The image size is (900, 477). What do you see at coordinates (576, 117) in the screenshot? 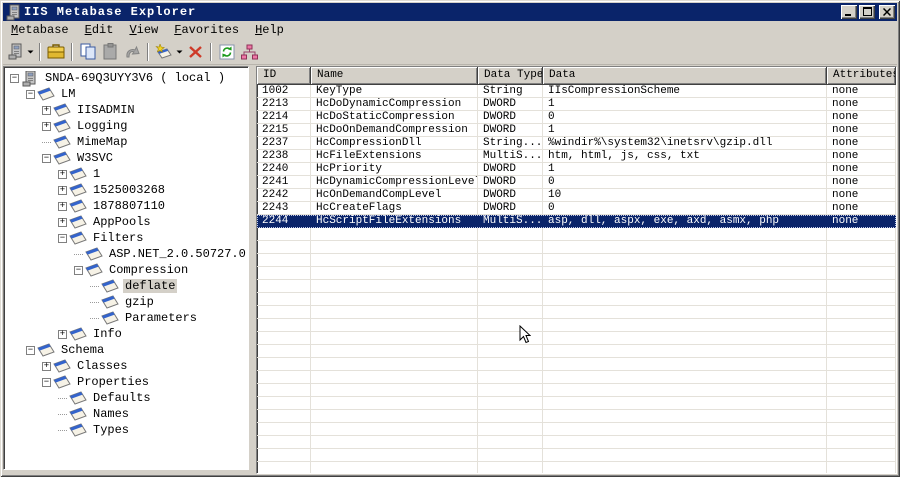
I see `list-row-2214: 2214 HcDoStaticCompression DWORD 0 none` at bounding box center [576, 117].